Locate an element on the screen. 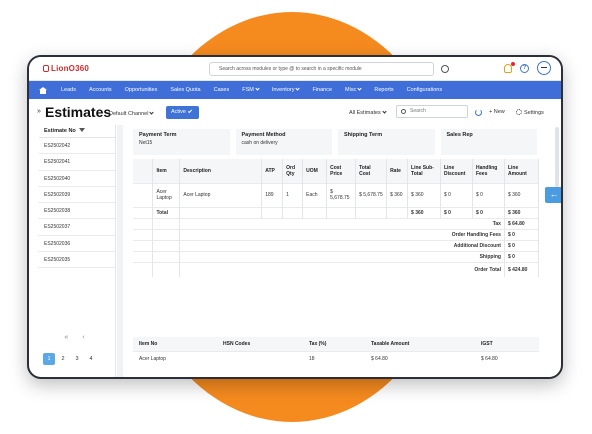 The height and width of the screenshot is (434, 592). list-item: ES2502041 is located at coordinates (77, 162).